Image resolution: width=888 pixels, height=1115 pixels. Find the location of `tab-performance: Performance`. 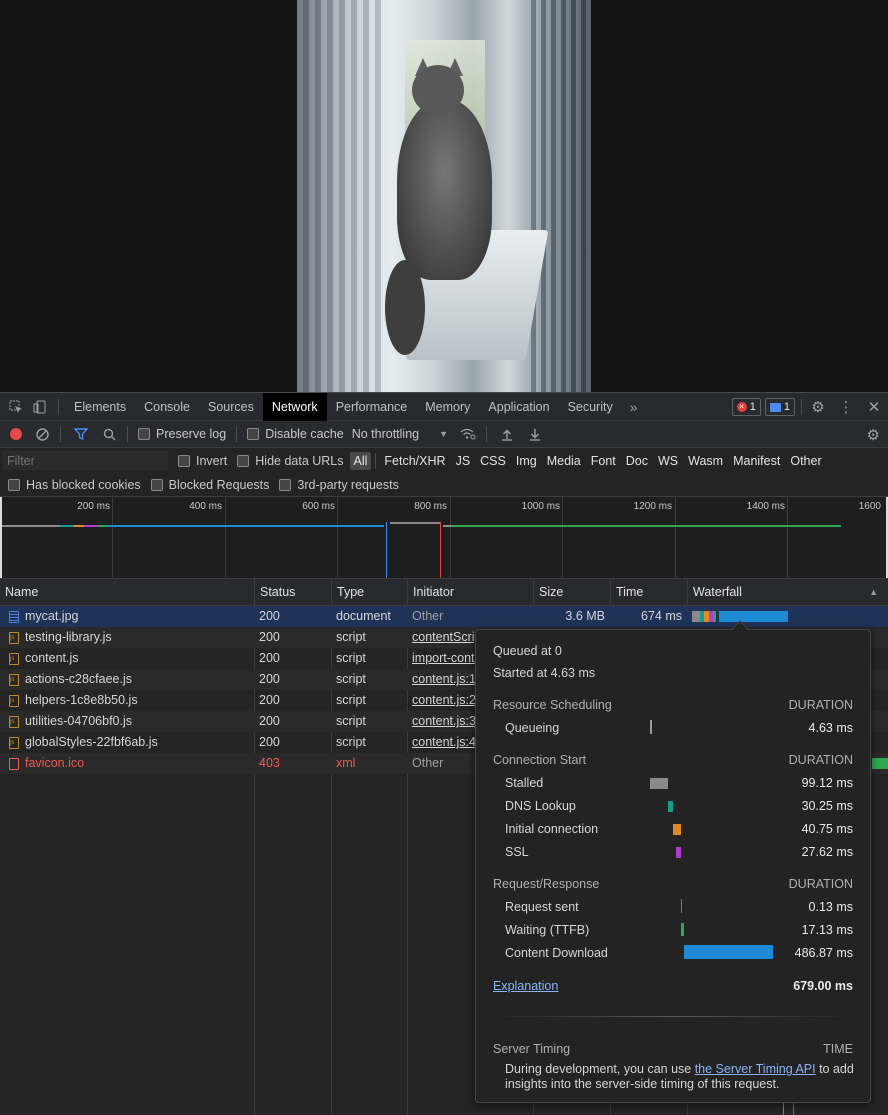

tab-performance: Performance is located at coordinates (372, 407).